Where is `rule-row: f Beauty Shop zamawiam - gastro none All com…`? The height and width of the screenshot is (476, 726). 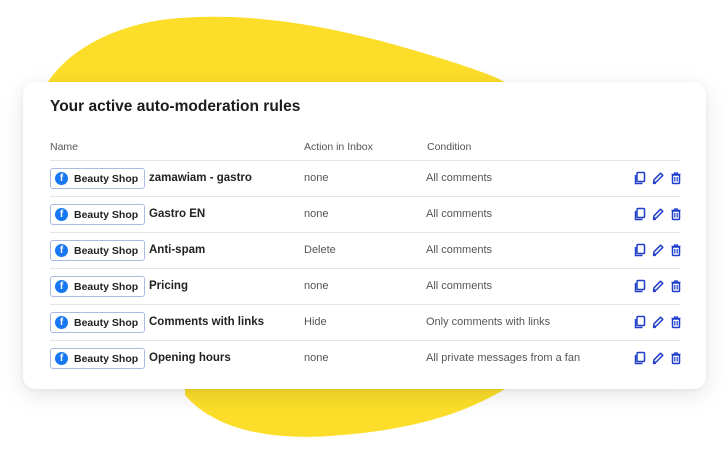
rule-row: f Beauty Shop zamawiam - gastro none All com… is located at coordinates (366, 178).